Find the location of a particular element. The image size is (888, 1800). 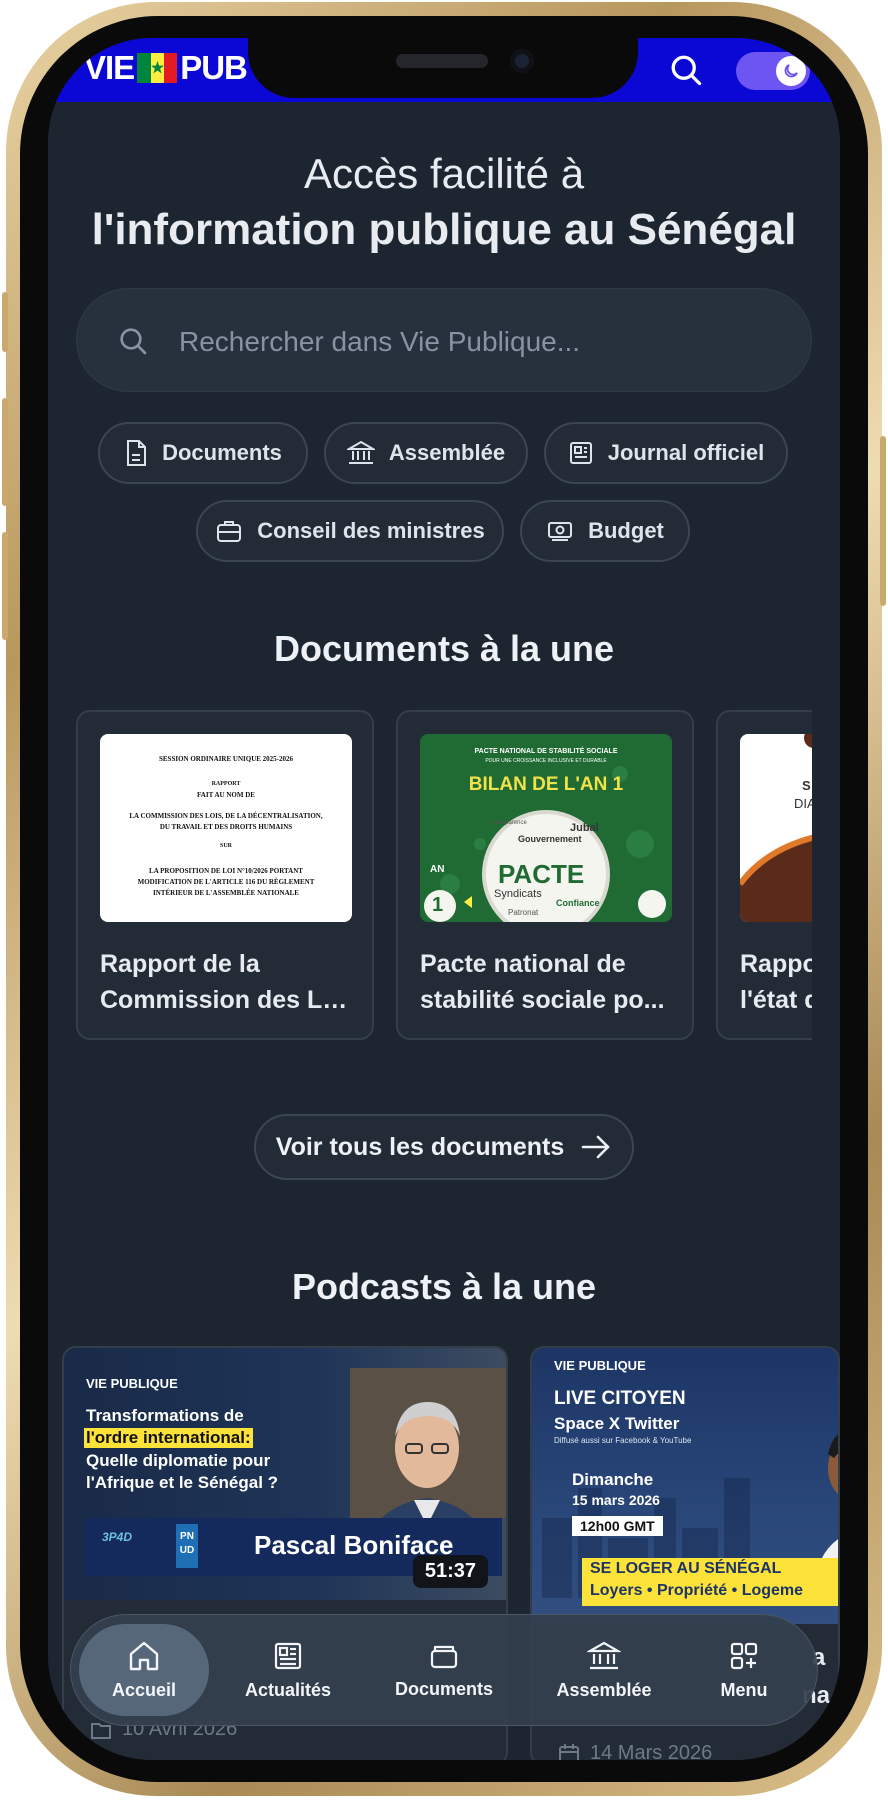

arrow-right-icon is located at coordinates (595, 1147).